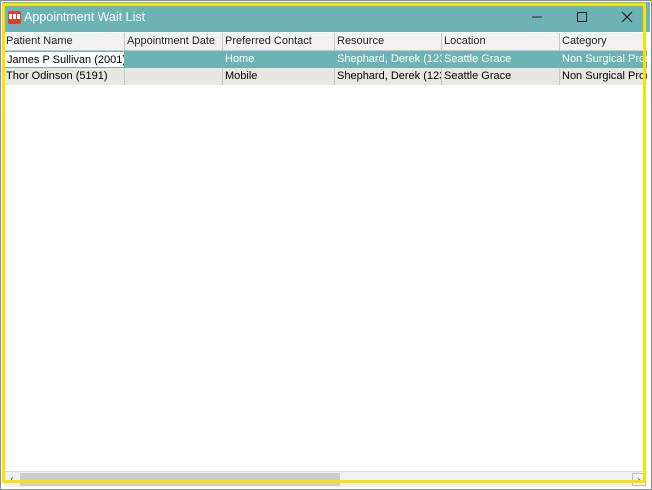  I want to click on scroll-left-button: ‹, so click(12, 479).